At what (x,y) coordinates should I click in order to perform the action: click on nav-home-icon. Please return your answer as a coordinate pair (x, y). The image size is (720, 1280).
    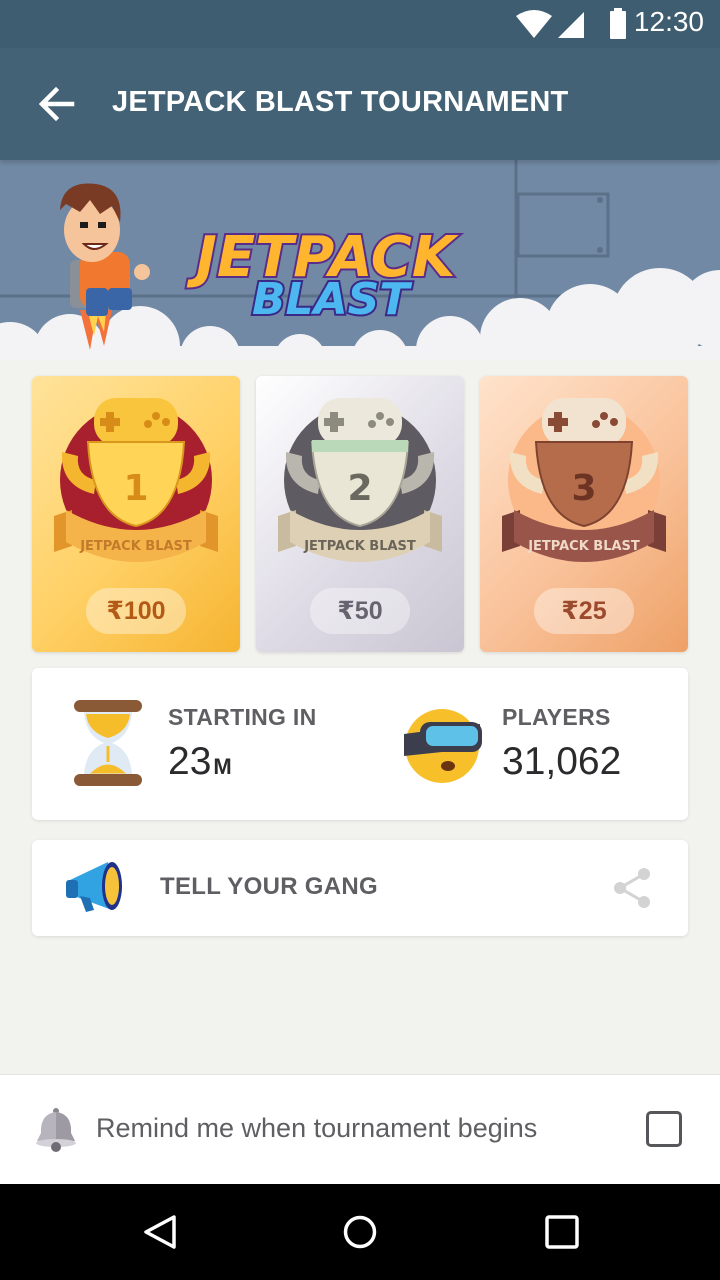
    Looking at the image, I should click on (360, 1232).